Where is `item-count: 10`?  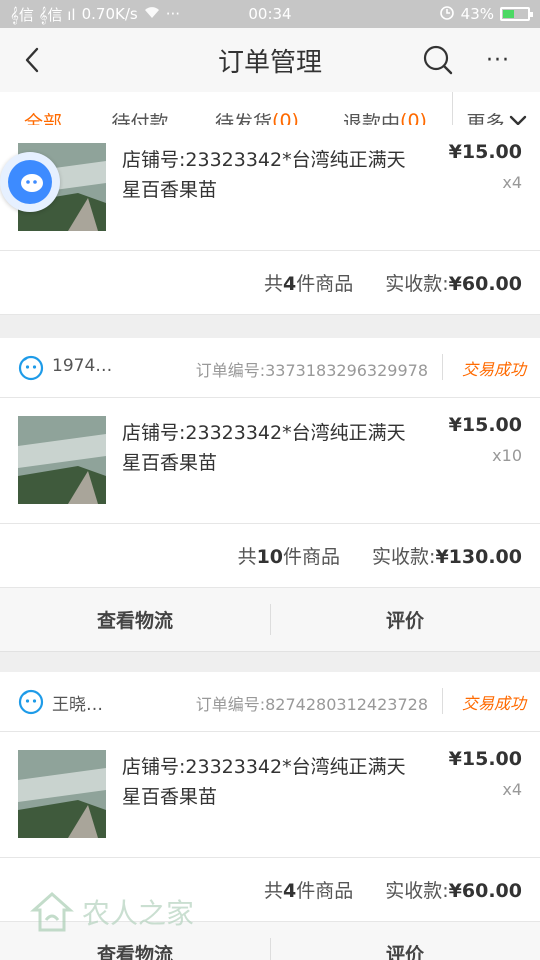 item-count: 10 is located at coordinates (270, 557).